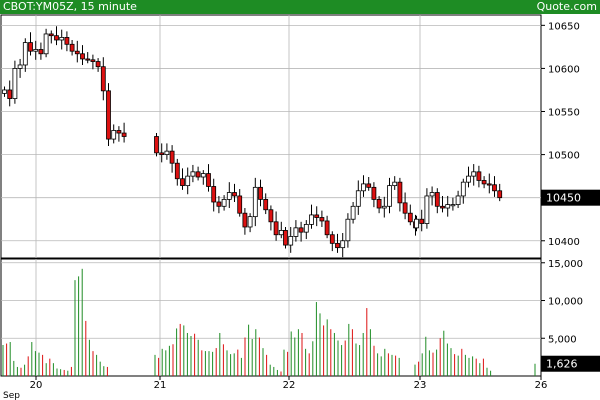 This screenshot has height=400, width=600. What do you see at coordinates (562, 339) in the screenshot?
I see `volume-tick-label: 5,000` at bounding box center [562, 339].